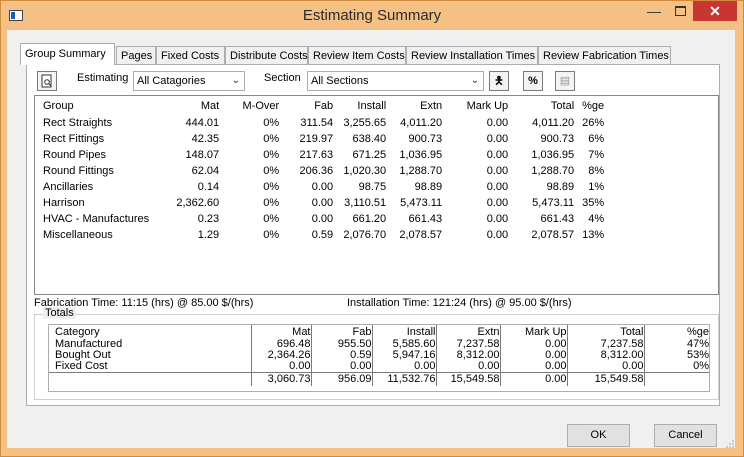 This screenshot has width=744, height=457. Describe the element at coordinates (96, 219) in the screenshot. I see `group-name-cell: HVAC - Manufactures` at that location.